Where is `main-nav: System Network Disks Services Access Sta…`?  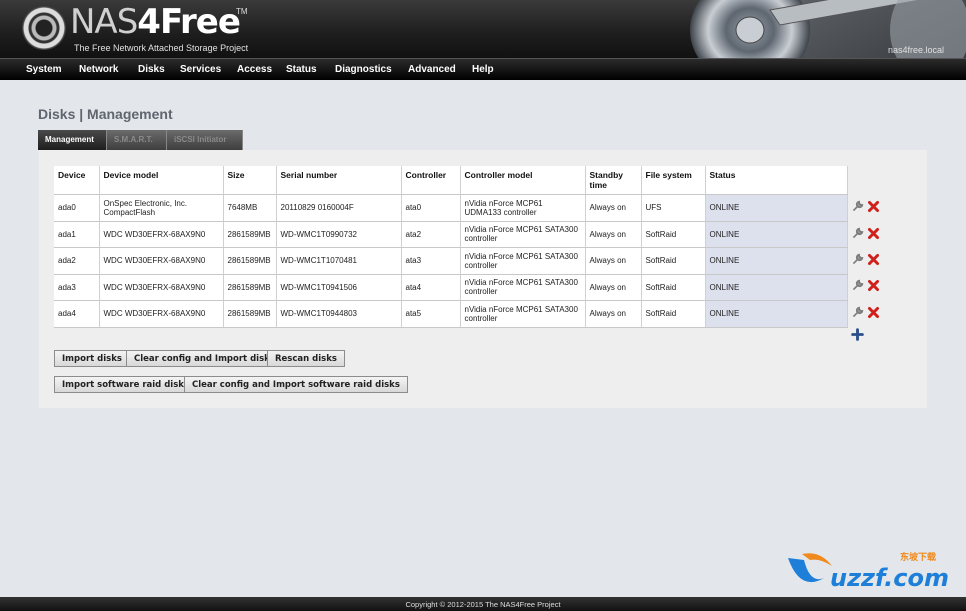
main-nav: System Network Disks Services Access Sta… is located at coordinates (483, 69).